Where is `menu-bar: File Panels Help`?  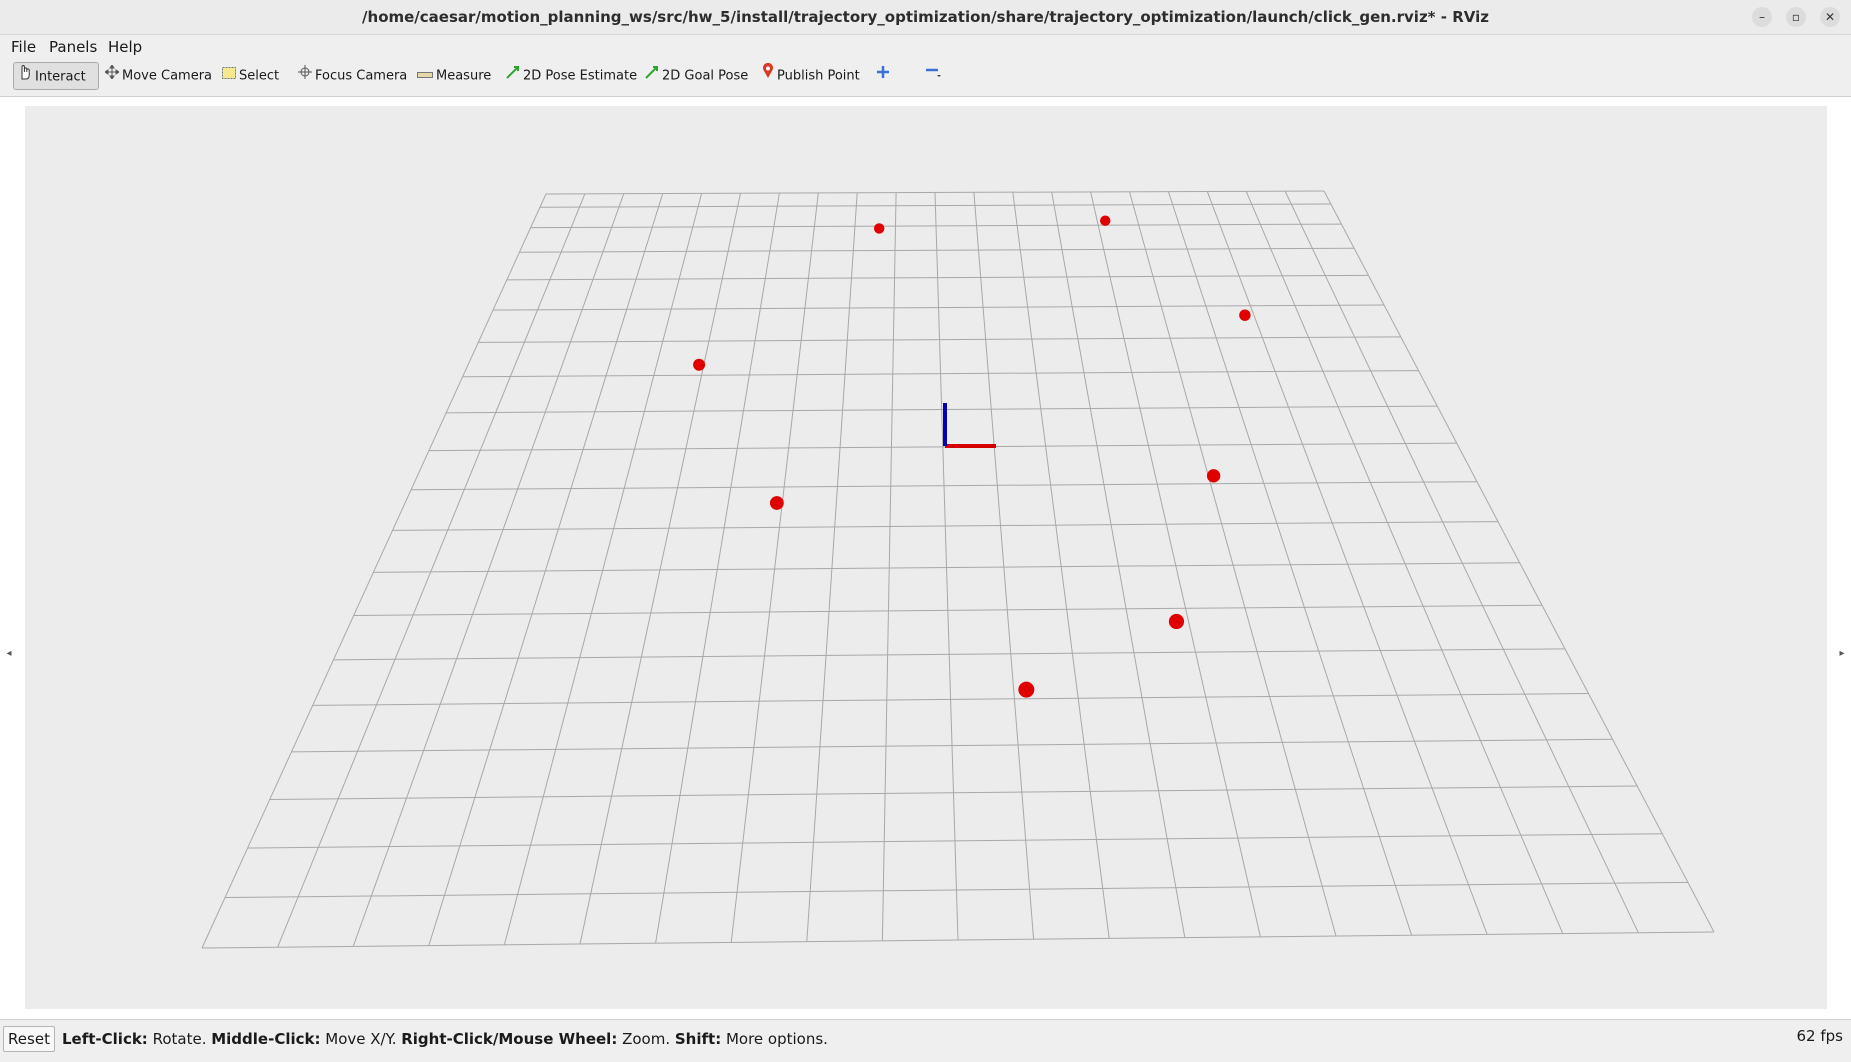
menu-bar: File Panels Help is located at coordinates (925, 46).